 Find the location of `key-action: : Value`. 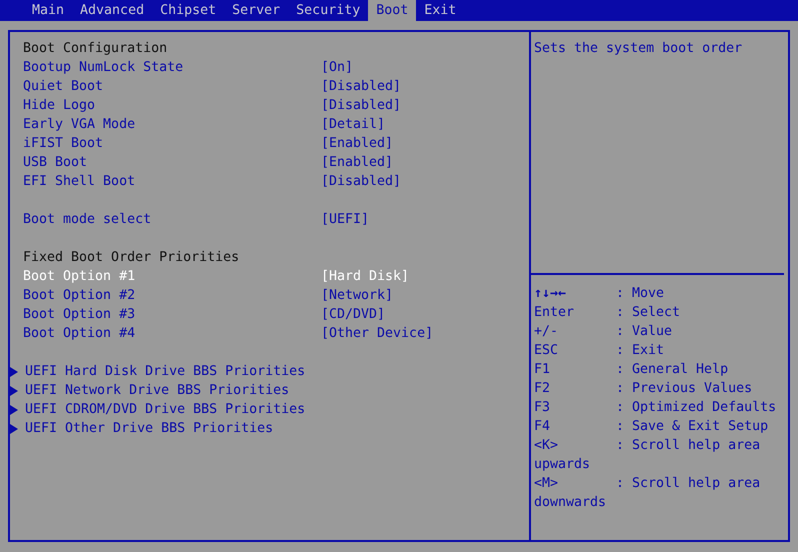

key-action: : Value is located at coordinates (644, 332).